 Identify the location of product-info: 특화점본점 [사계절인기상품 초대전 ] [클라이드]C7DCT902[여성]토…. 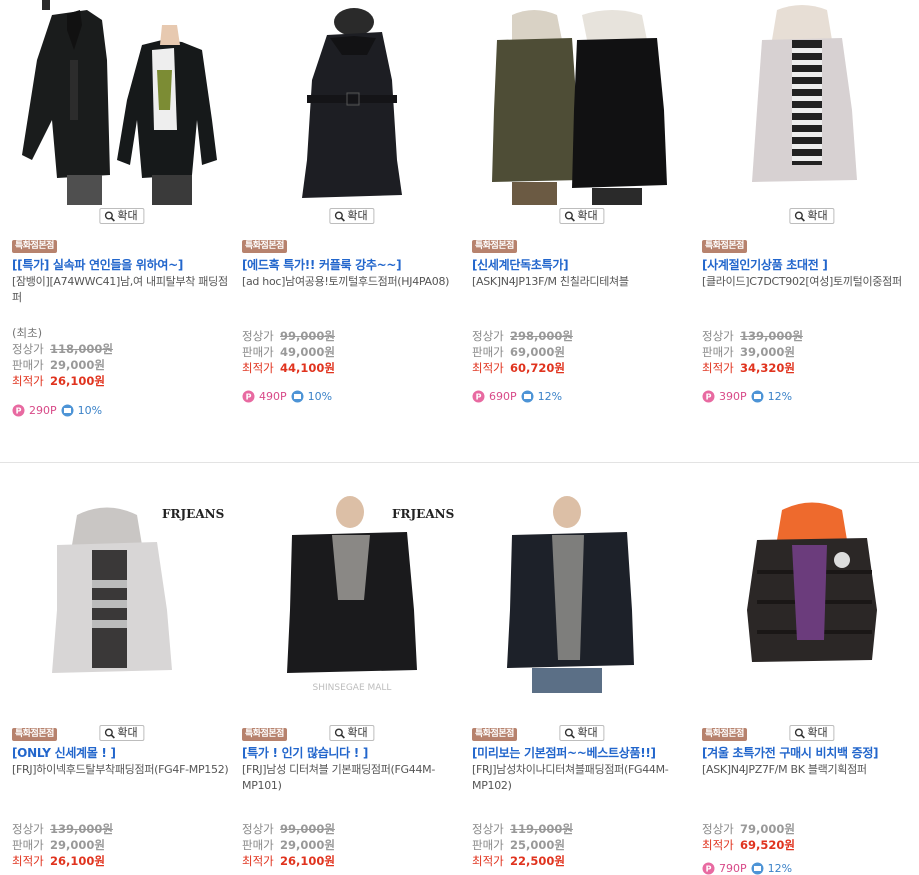
(810, 320).